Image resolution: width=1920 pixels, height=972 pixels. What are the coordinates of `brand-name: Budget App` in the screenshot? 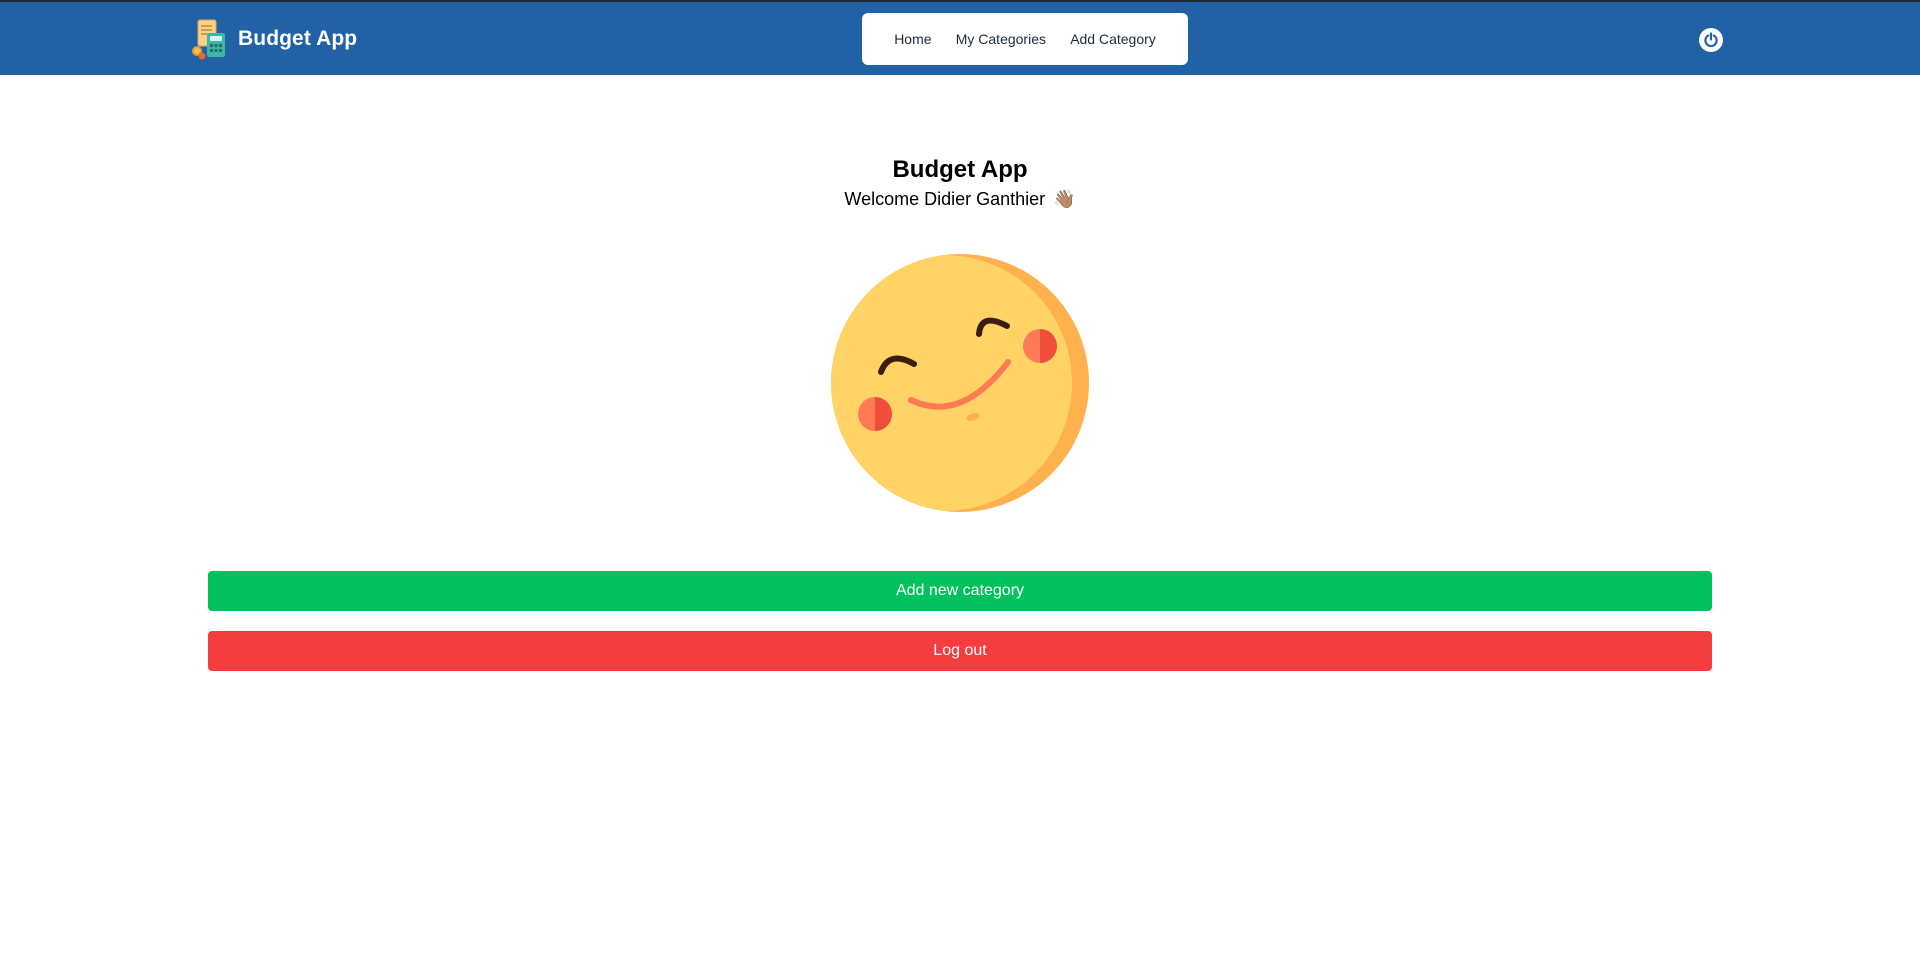 It's located at (298, 38).